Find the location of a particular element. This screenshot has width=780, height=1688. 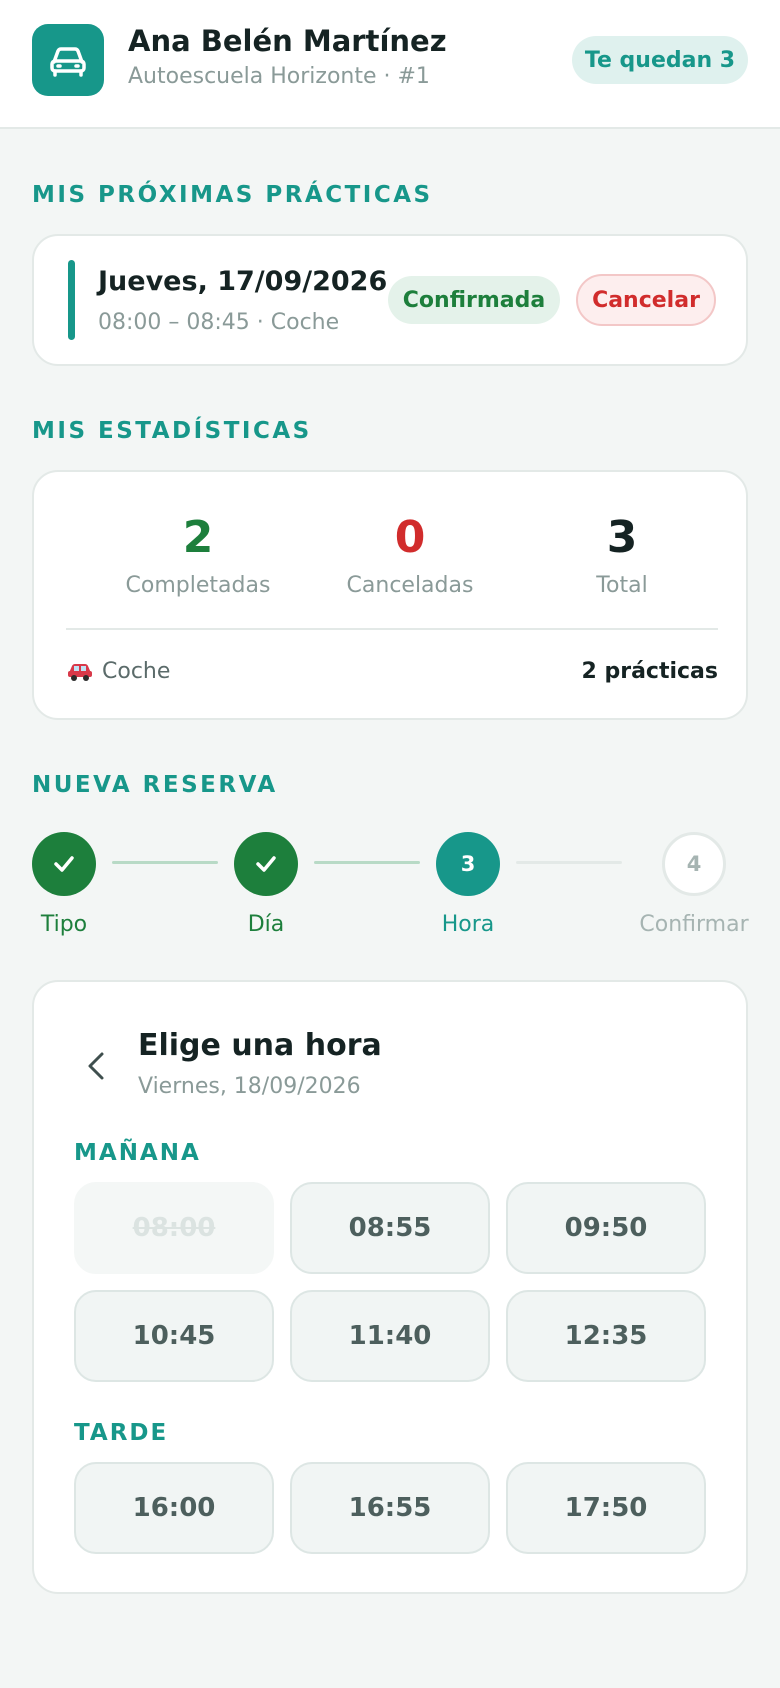

stat-completed: 2 Completadas is located at coordinates (198, 555).